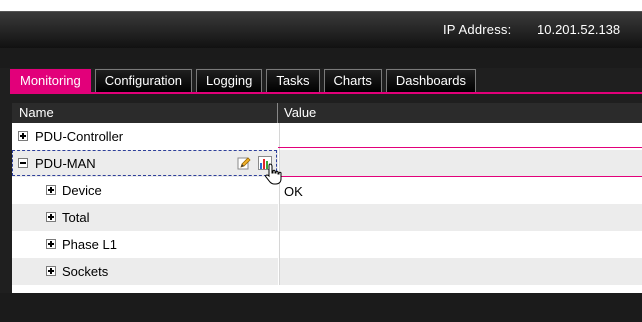 The width and height of the screenshot is (642, 322). Describe the element at coordinates (145, 217) in the screenshot. I see `name-cell: Total` at that location.